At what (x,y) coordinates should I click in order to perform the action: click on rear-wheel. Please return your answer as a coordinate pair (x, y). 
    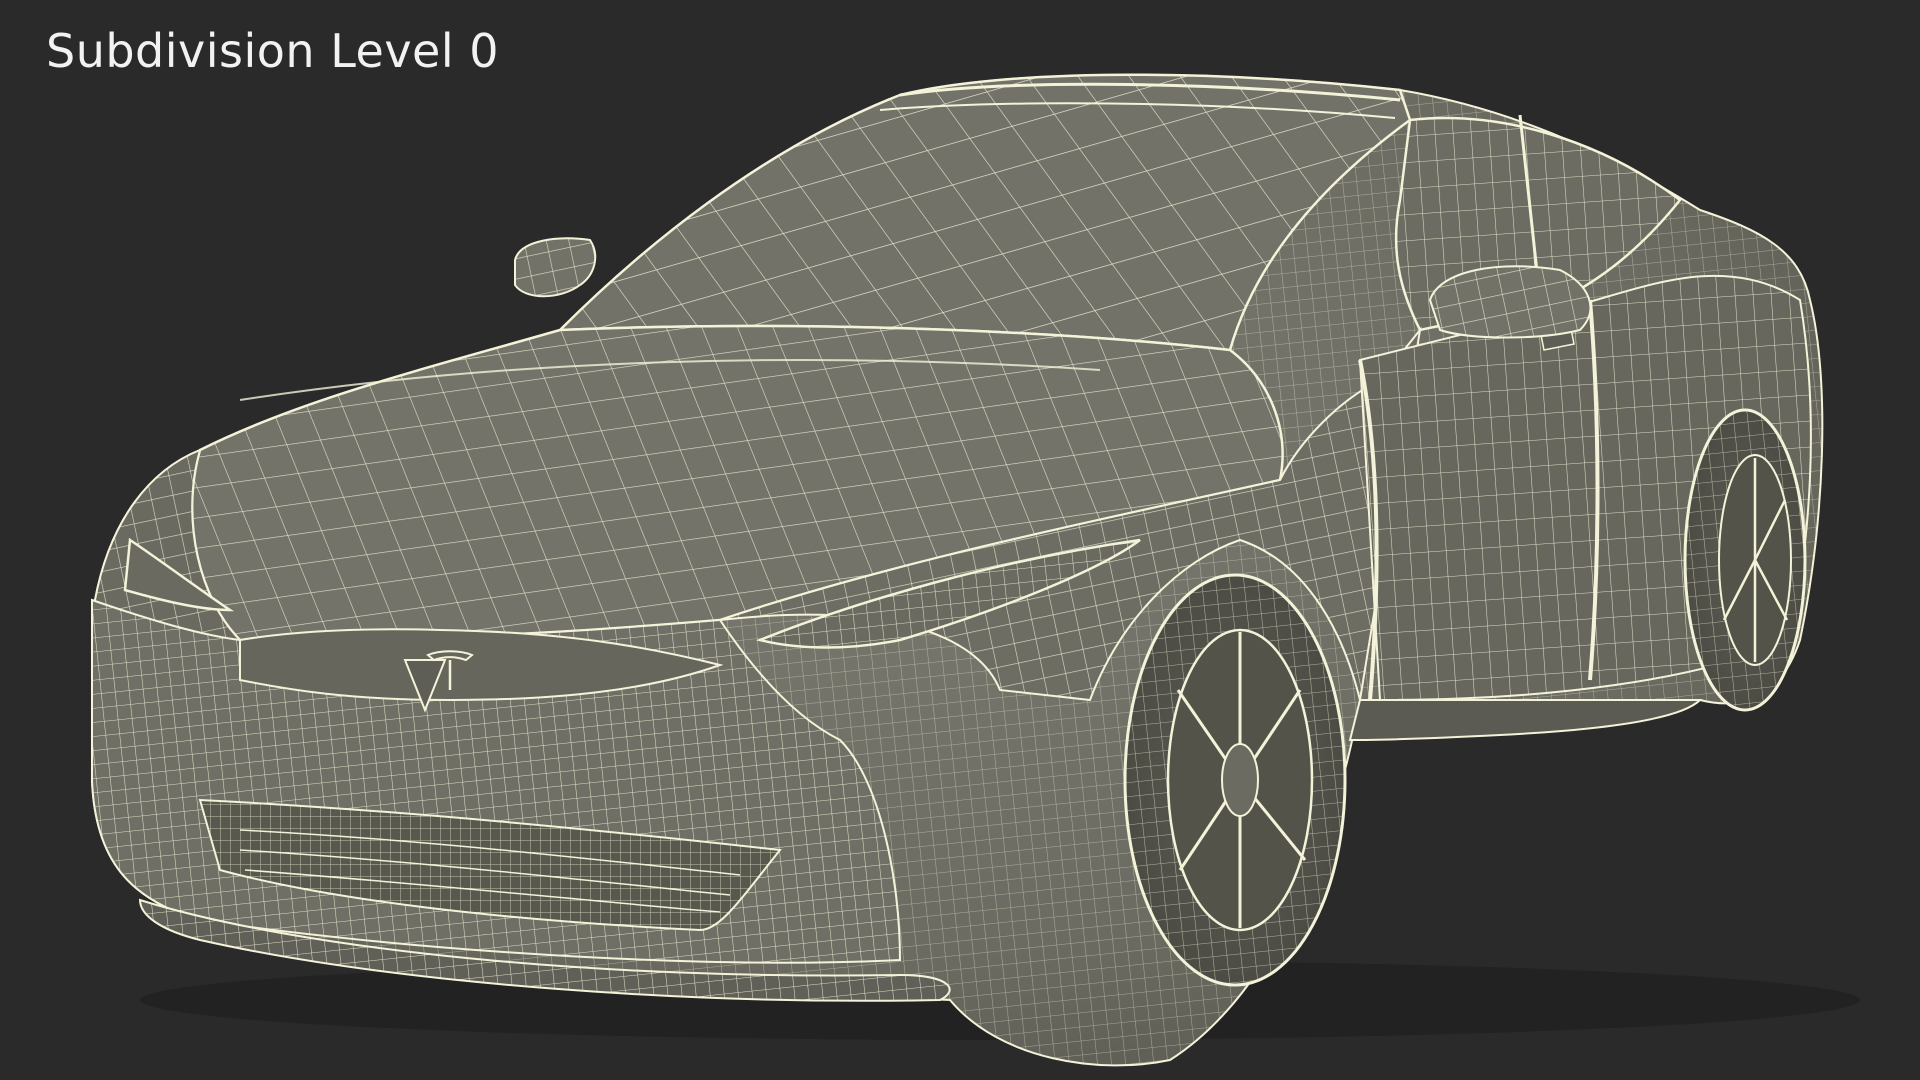
    Looking at the image, I should click on (1745, 560).